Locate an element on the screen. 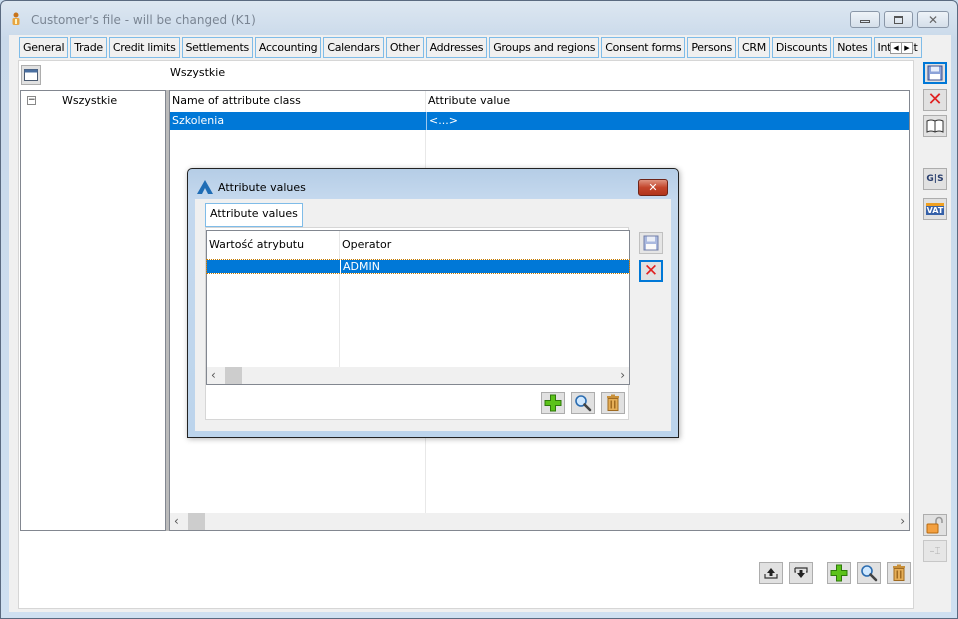 This screenshot has width=958, height=619. download-icon is located at coordinates (801, 572).